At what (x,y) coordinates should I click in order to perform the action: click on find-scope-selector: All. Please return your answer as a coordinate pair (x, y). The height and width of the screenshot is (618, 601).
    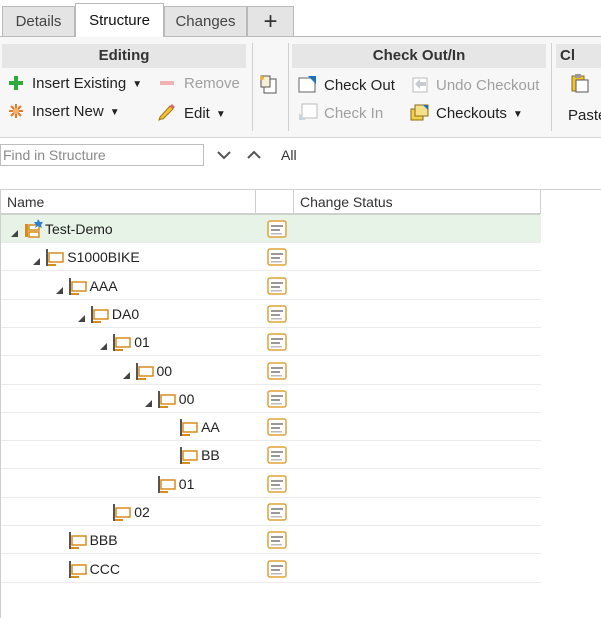
    Looking at the image, I should click on (289, 155).